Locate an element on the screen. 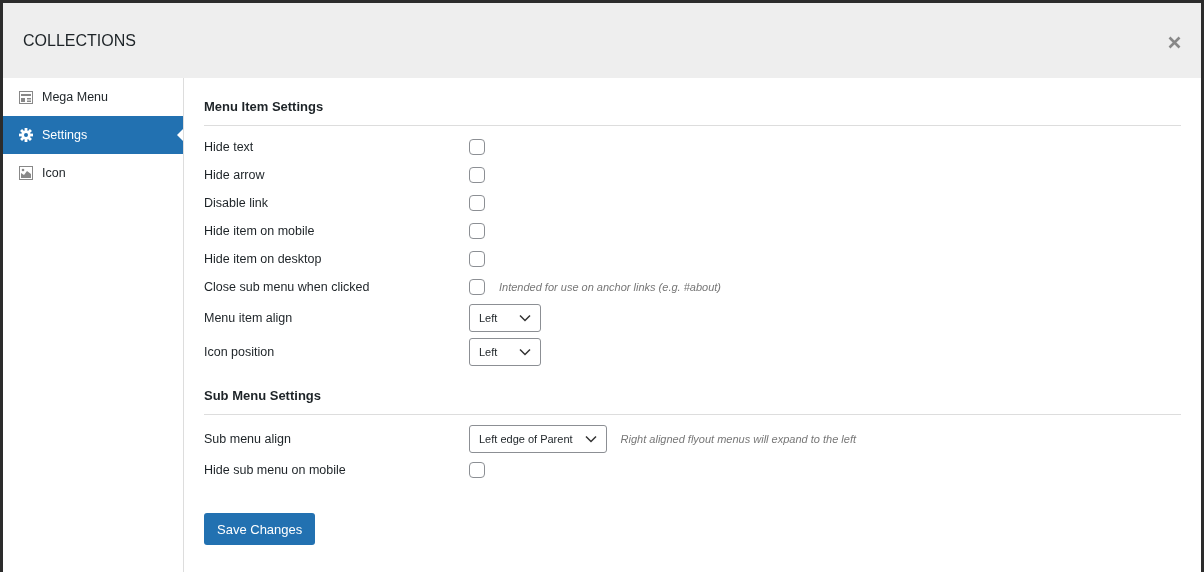  setting-label: Close sub menu when clicked is located at coordinates (287, 287).